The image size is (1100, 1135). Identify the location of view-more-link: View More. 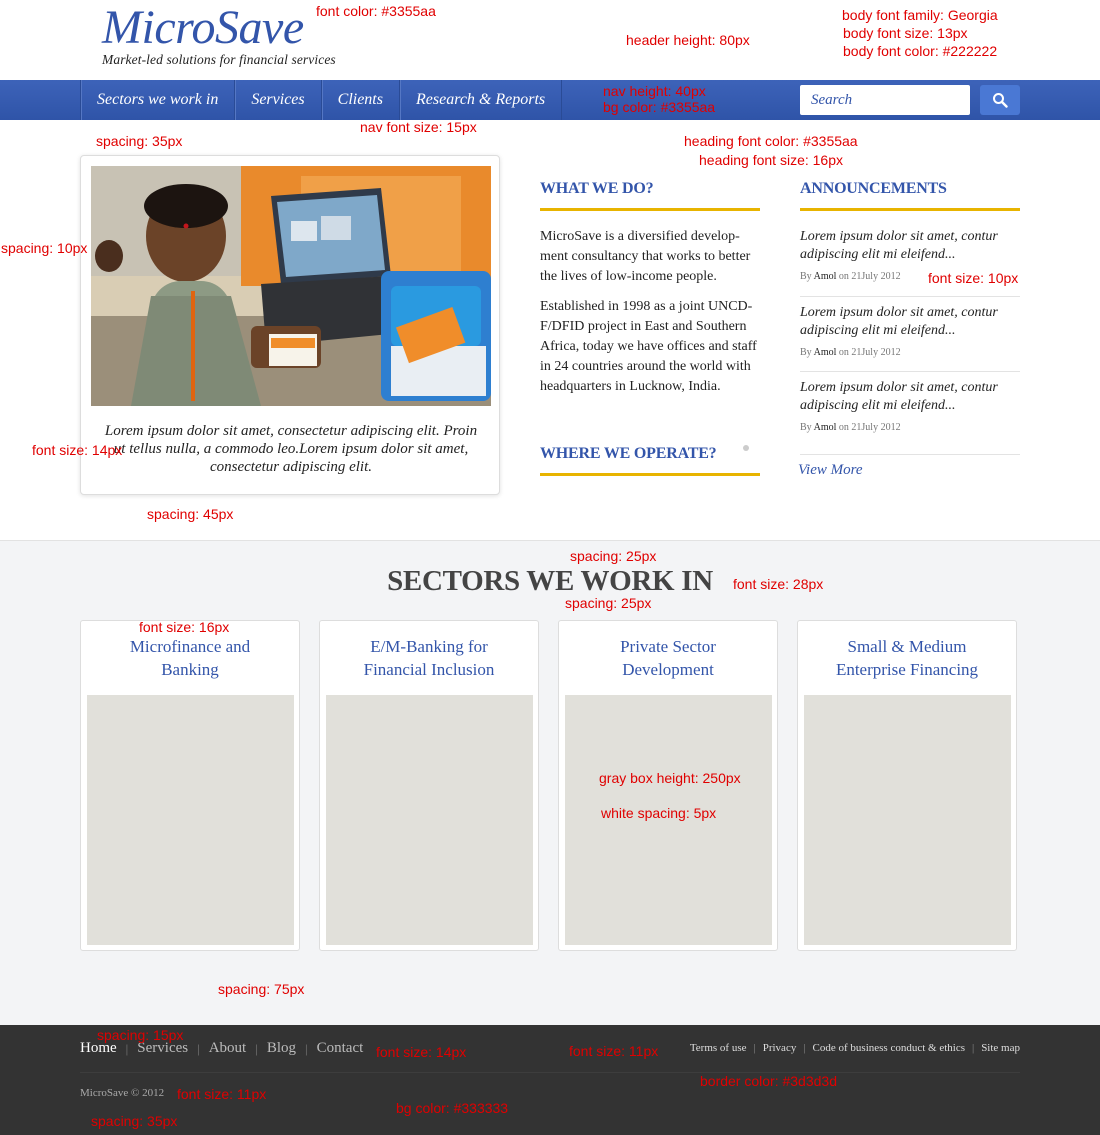
(830, 470).